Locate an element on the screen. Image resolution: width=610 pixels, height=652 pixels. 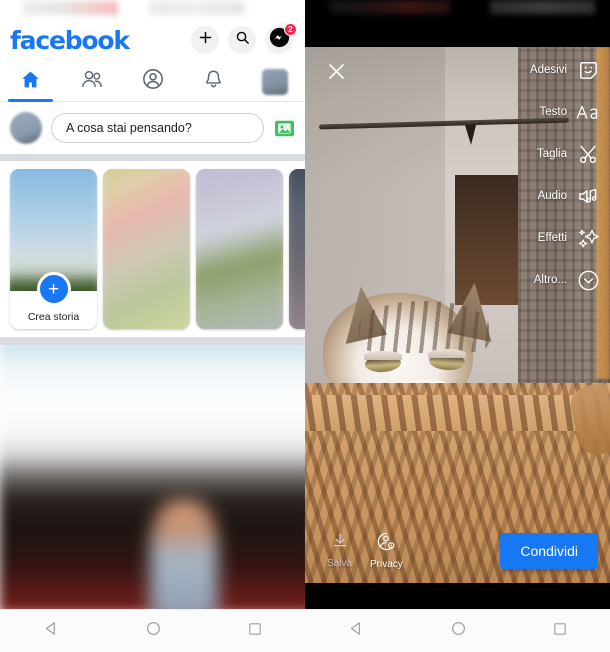
android-navigation-bar-left is located at coordinates (152, 630).